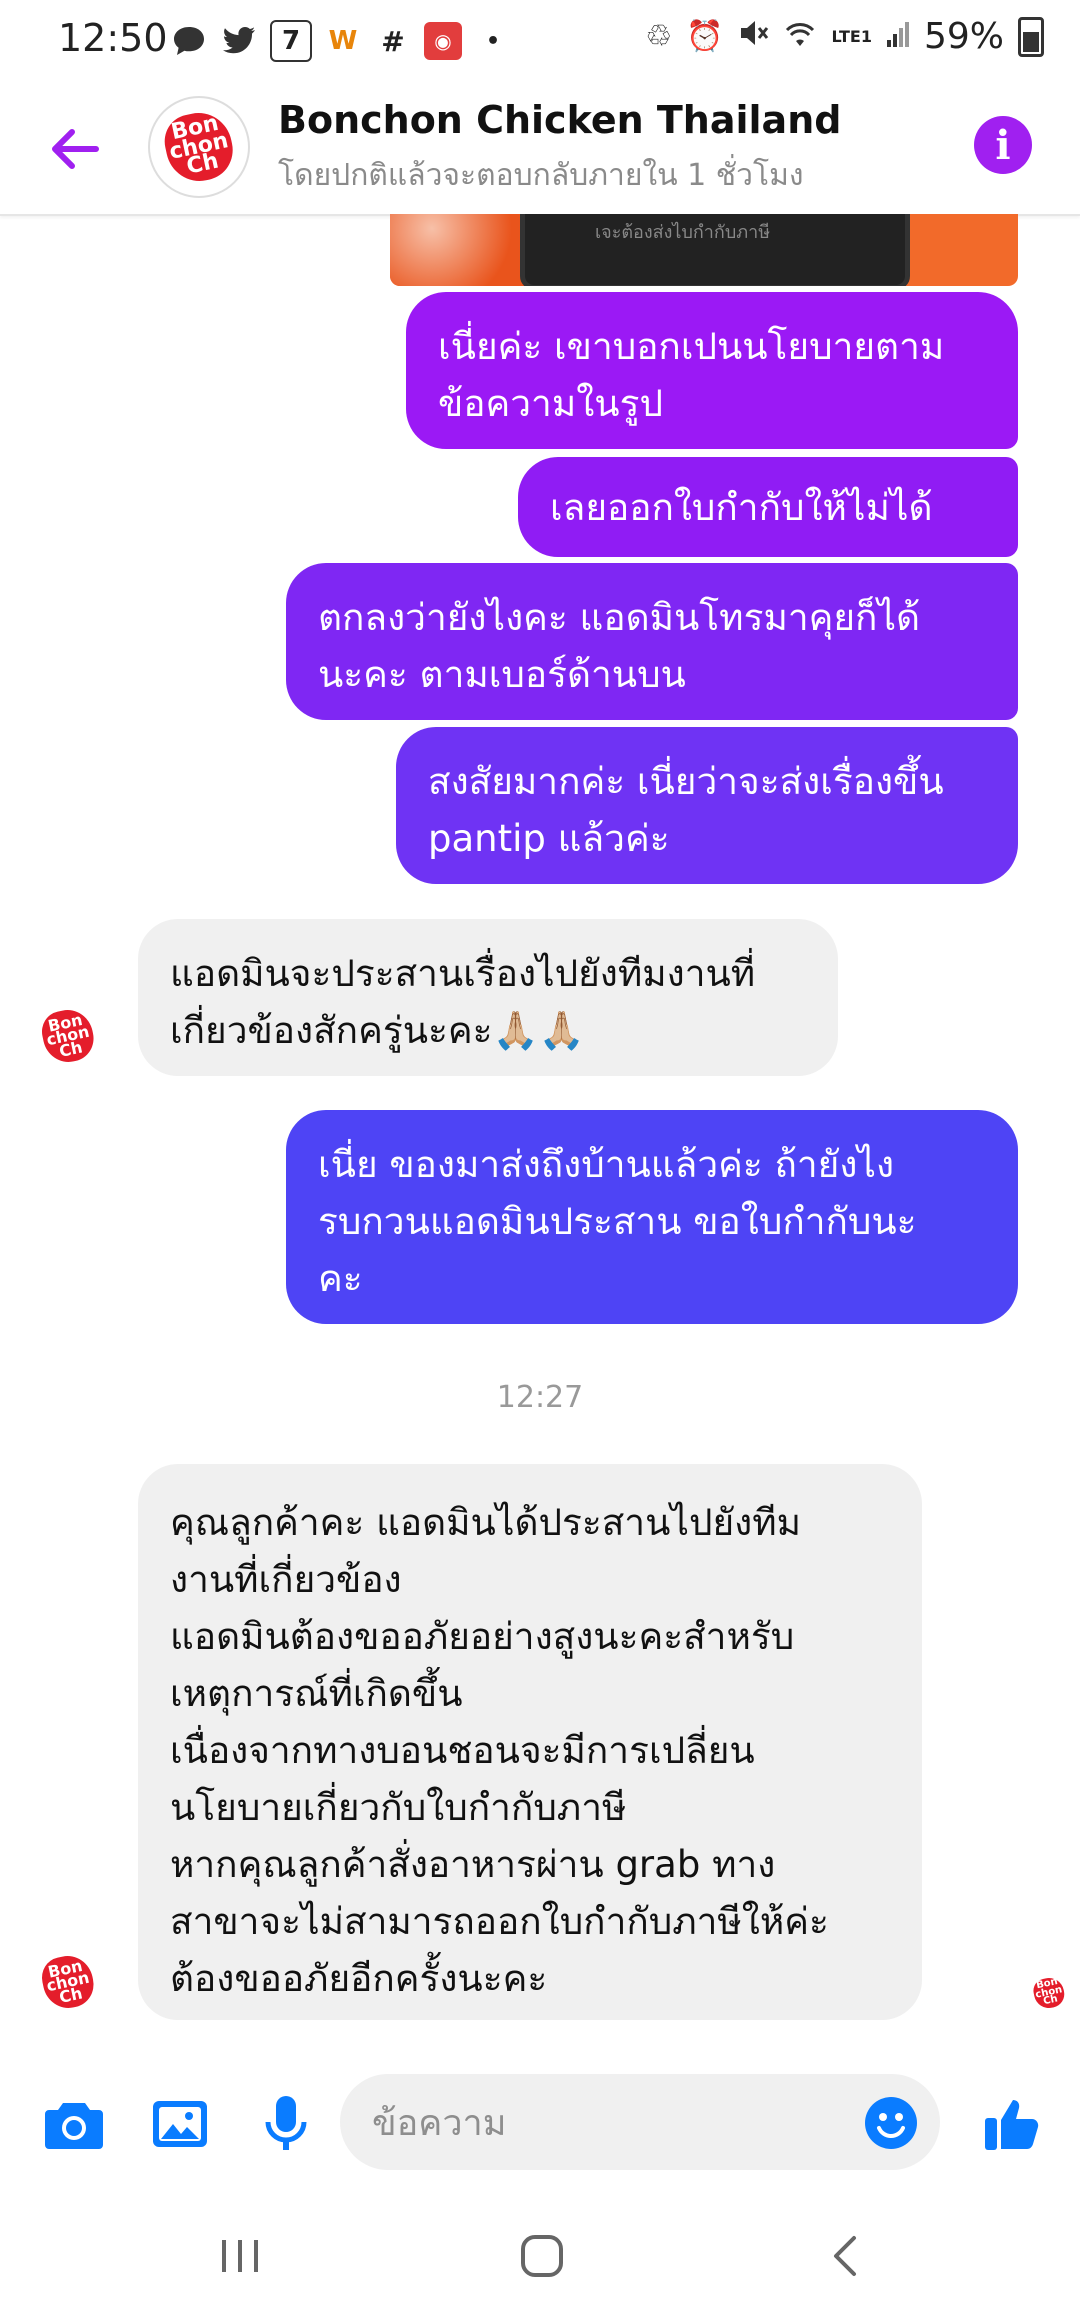 This screenshot has width=1080, height=2316. I want to click on shared-photo: เจะต้องส่งไบกำกับภาษี, so click(704, 250).